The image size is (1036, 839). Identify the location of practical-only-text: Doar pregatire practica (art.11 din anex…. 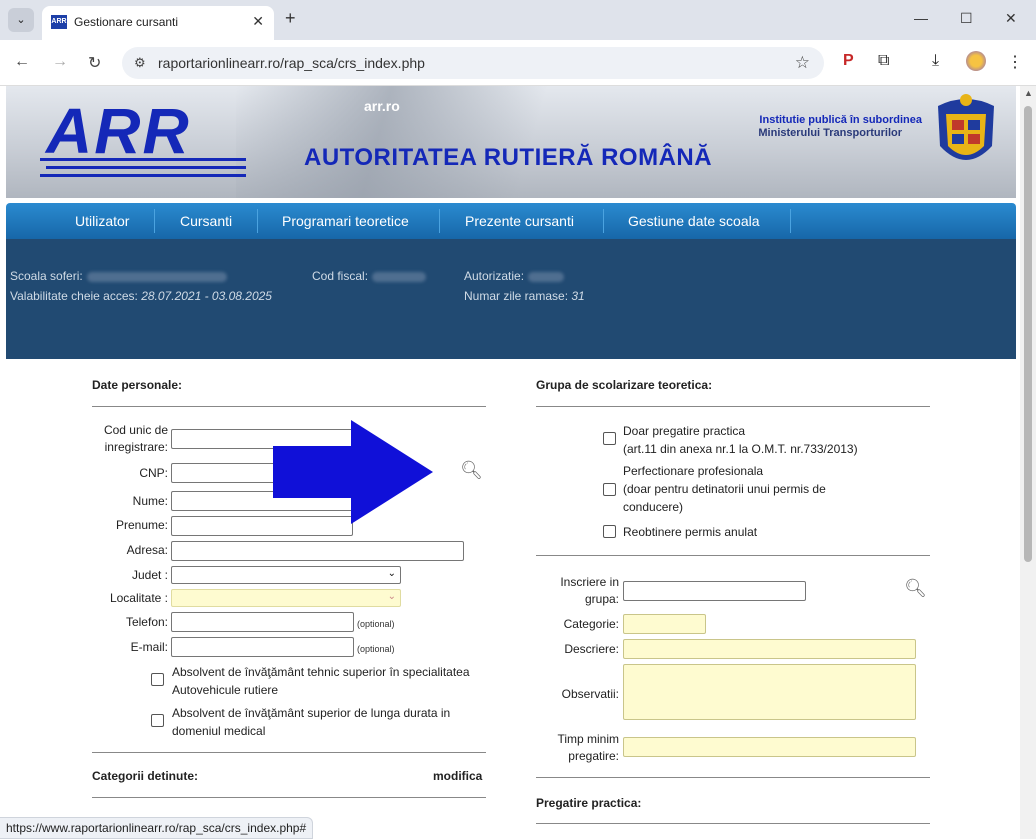
(740, 440).